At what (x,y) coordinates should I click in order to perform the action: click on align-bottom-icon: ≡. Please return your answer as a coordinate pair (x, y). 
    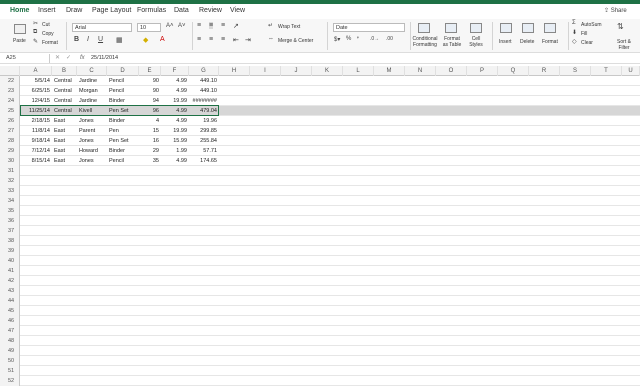
    Looking at the image, I should click on (223, 25).